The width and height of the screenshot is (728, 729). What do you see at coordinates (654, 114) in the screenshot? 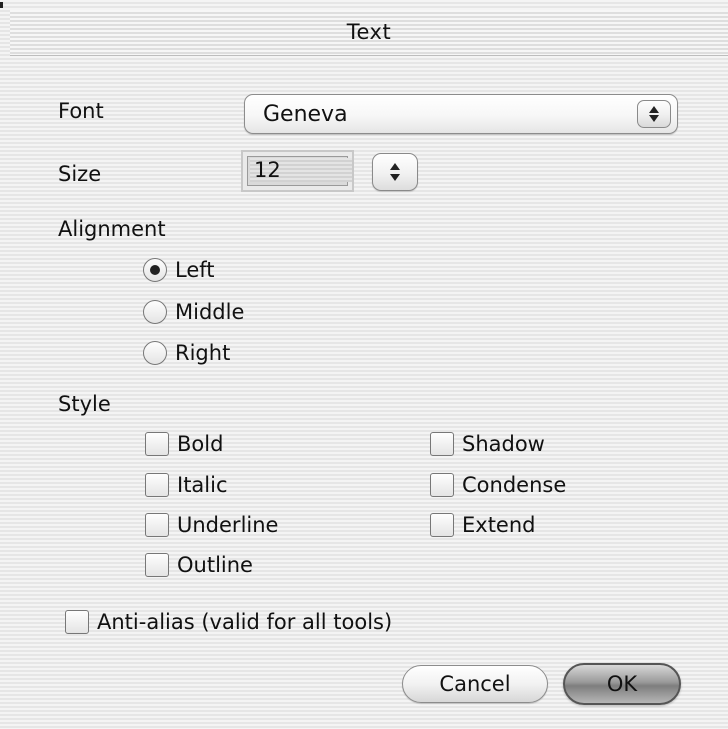
I see `popup-stepper-icon` at bounding box center [654, 114].